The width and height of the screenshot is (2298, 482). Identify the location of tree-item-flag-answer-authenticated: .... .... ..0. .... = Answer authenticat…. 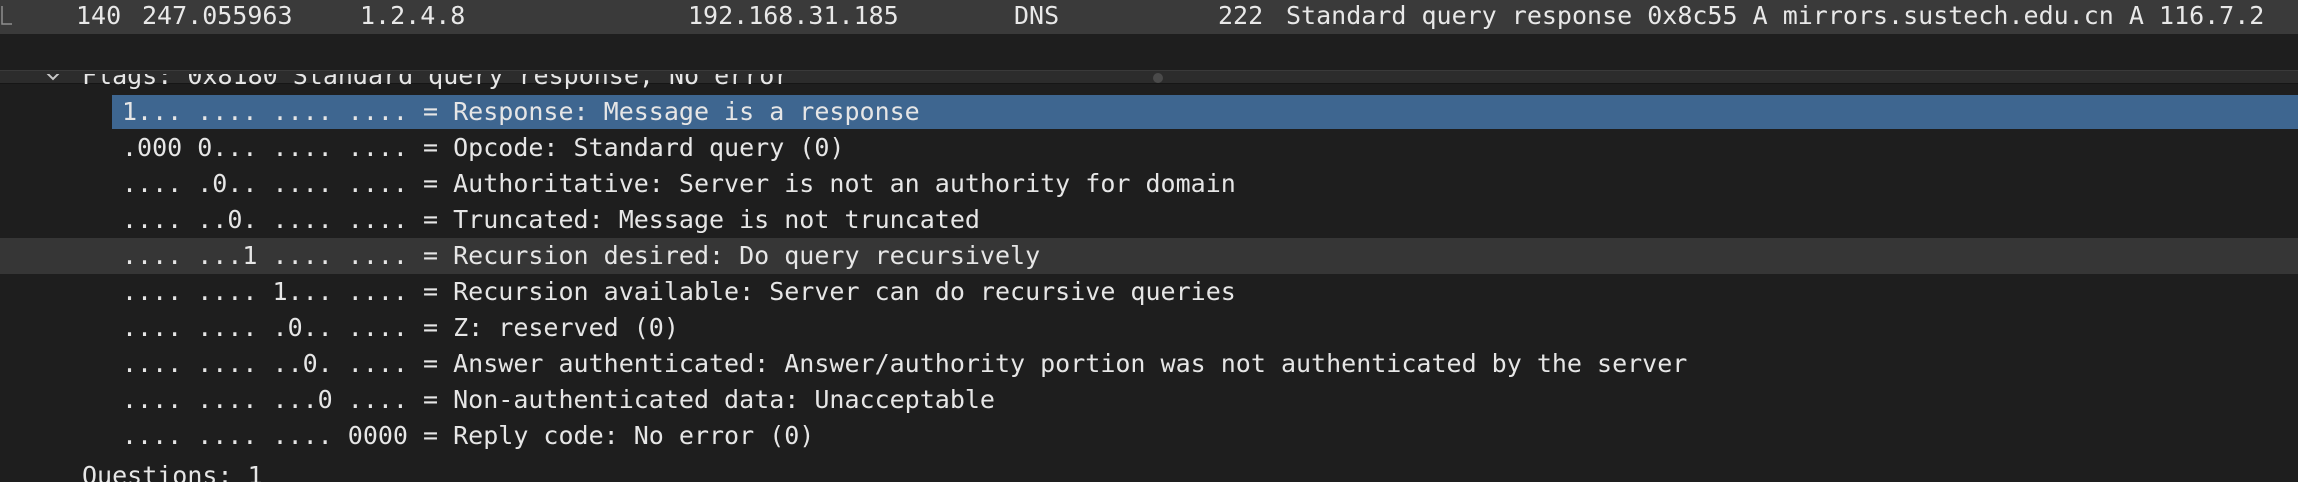
(1149, 364).